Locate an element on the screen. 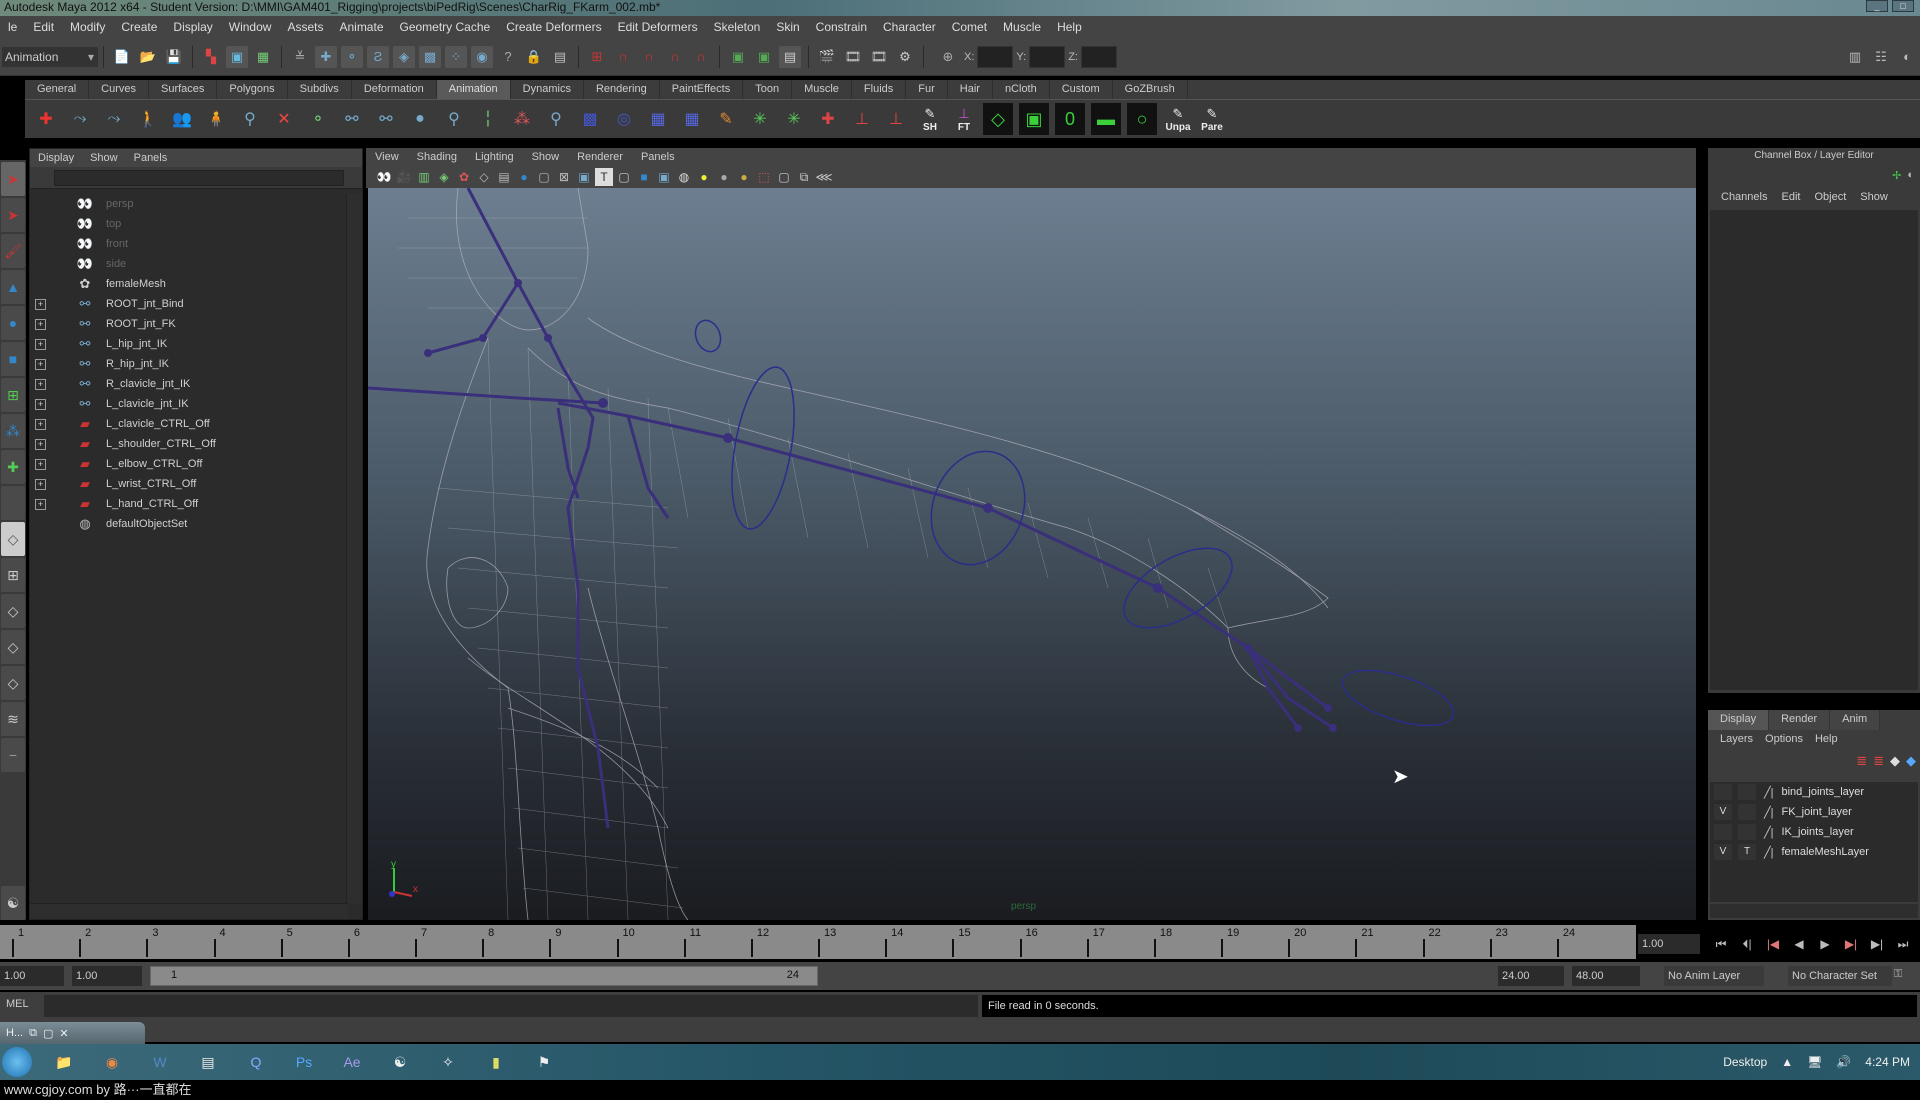 The image size is (1920, 1100). maya-task-icon: ☯ is located at coordinates (400, 1062).